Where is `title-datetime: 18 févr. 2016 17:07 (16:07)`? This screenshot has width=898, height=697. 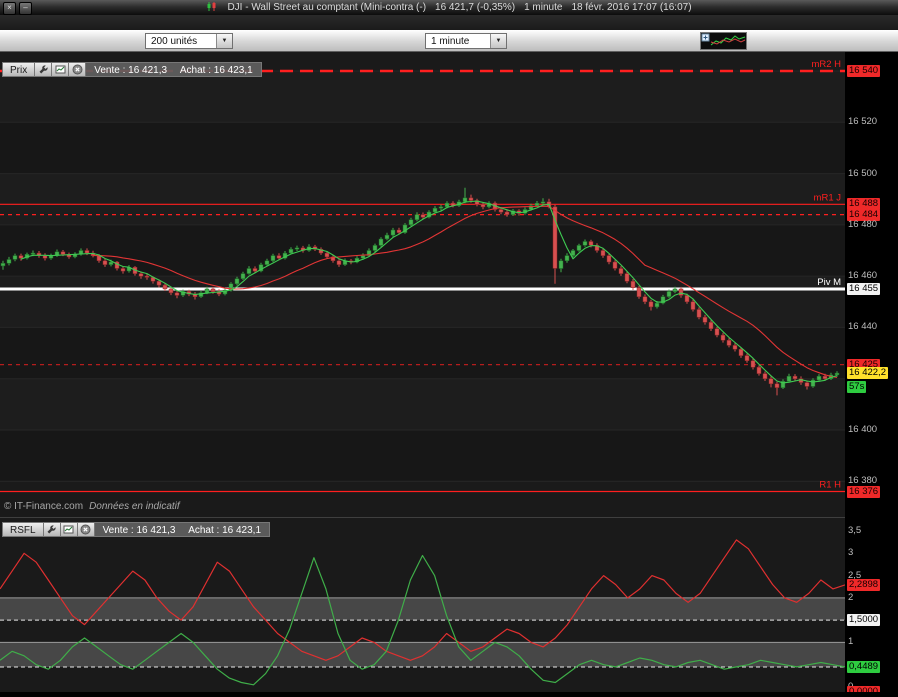
title-datetime: 18 févr. 2016 17:07 (16:07) is located at coordinates (631, 7).